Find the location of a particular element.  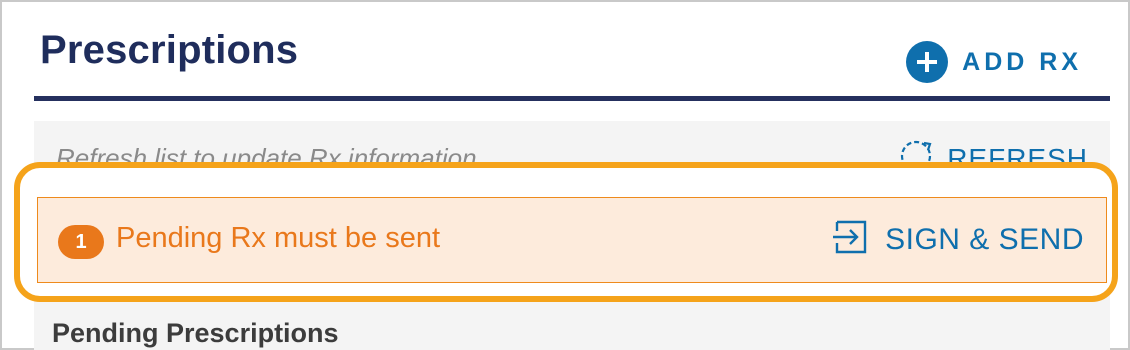

sign-and-send-label: SIGN & SEND is located at coordinates (984, 239).